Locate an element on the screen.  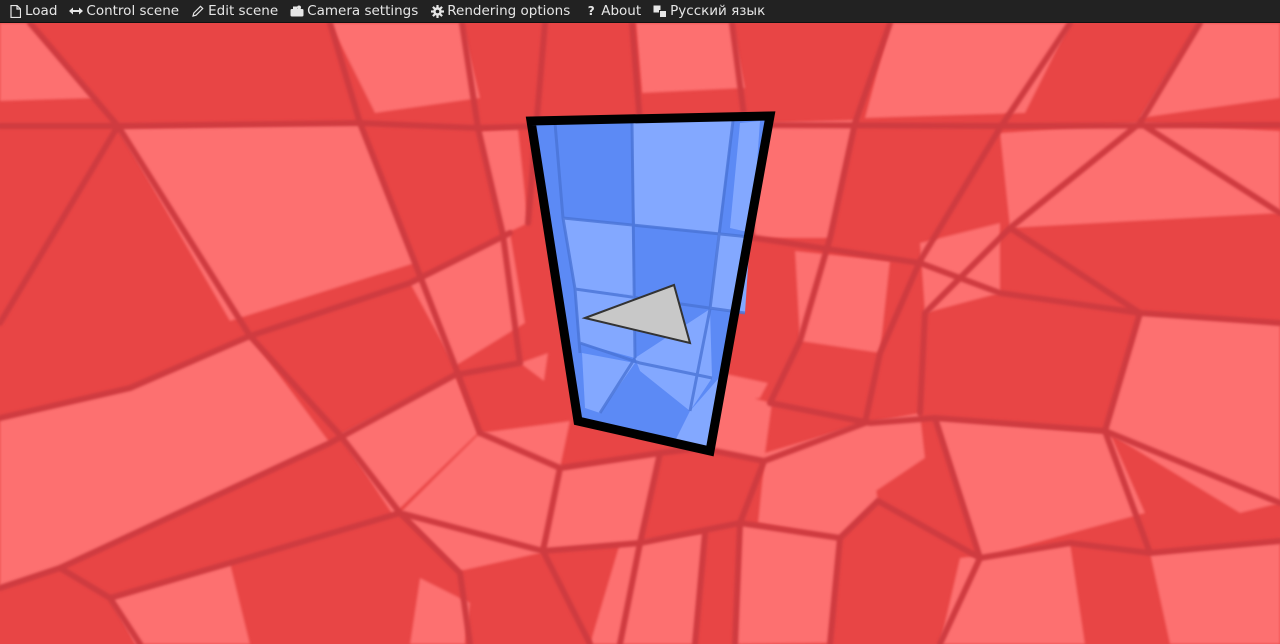
question-icon: ? is located at coordinates (591, 10).